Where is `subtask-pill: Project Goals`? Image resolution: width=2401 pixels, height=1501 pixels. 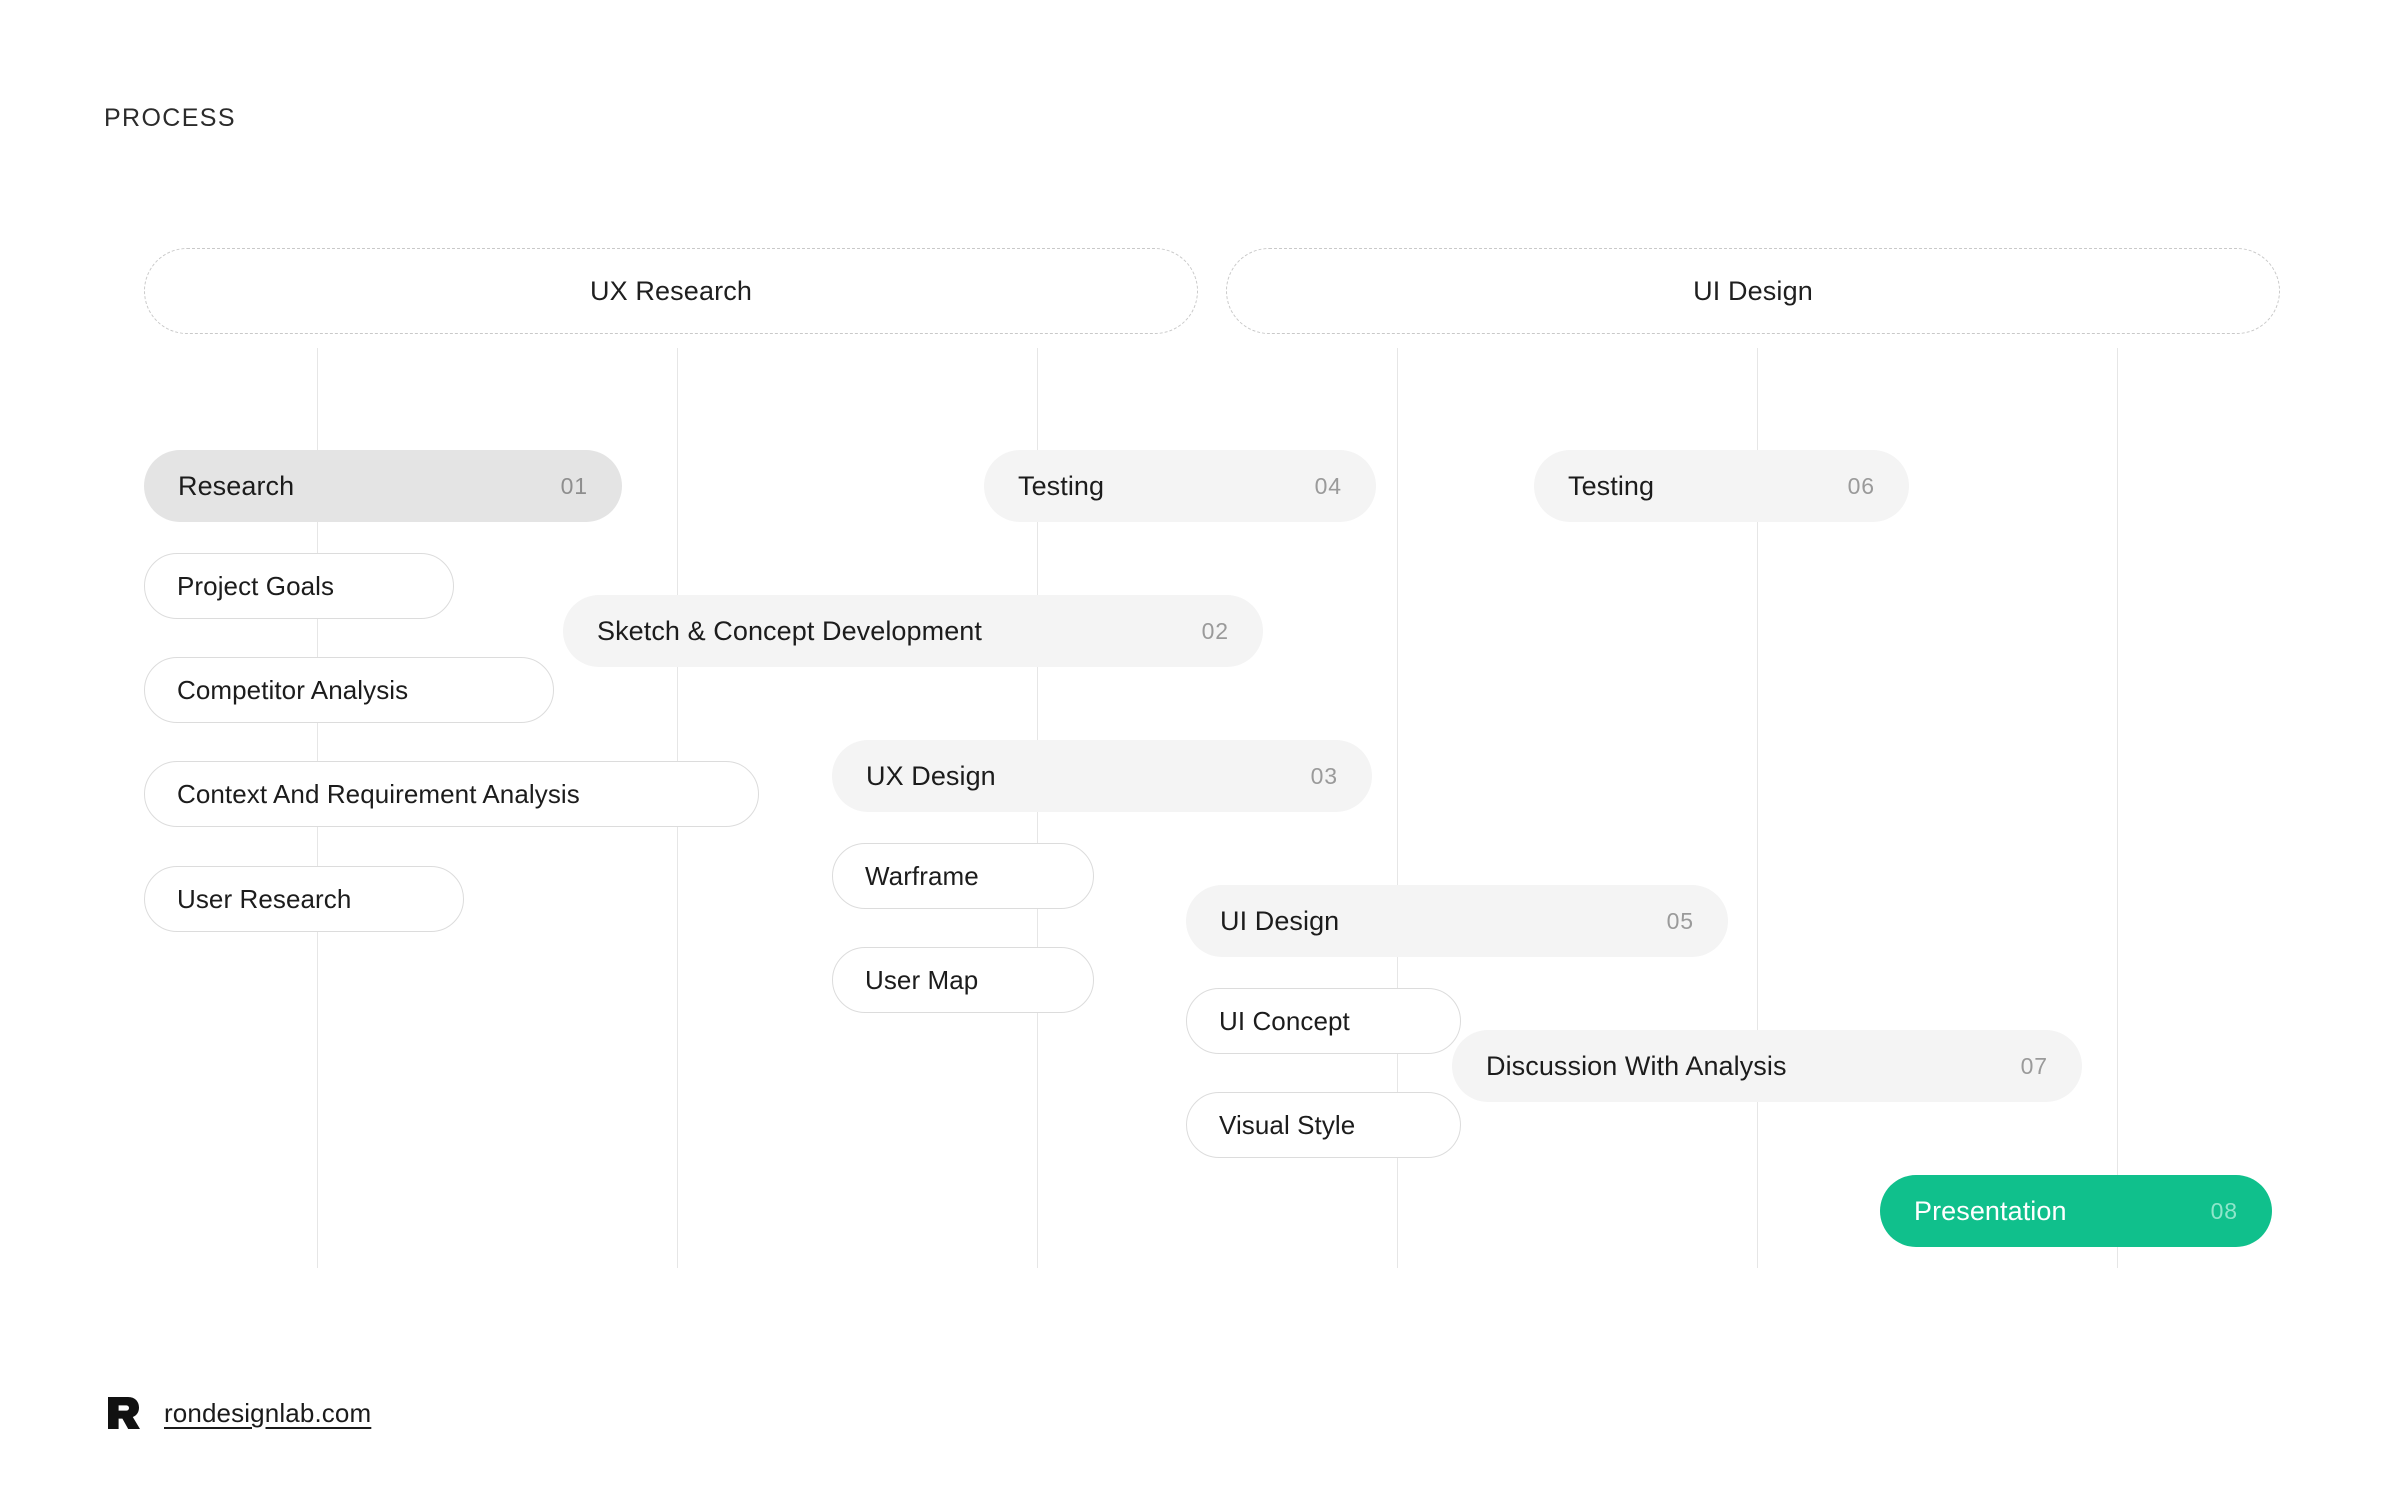 subtask-pill: Project Goals is located at coordinates (299, 586).